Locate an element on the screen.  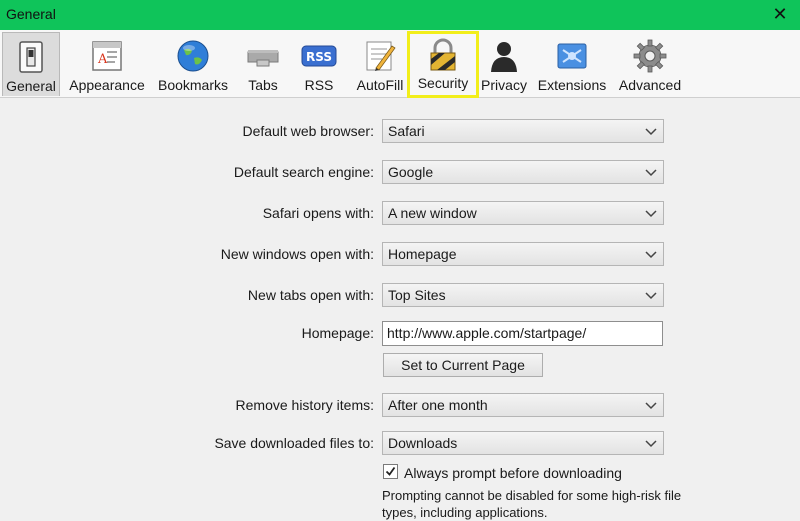
close-icon: ✕ is located at coordinates (780, 14).